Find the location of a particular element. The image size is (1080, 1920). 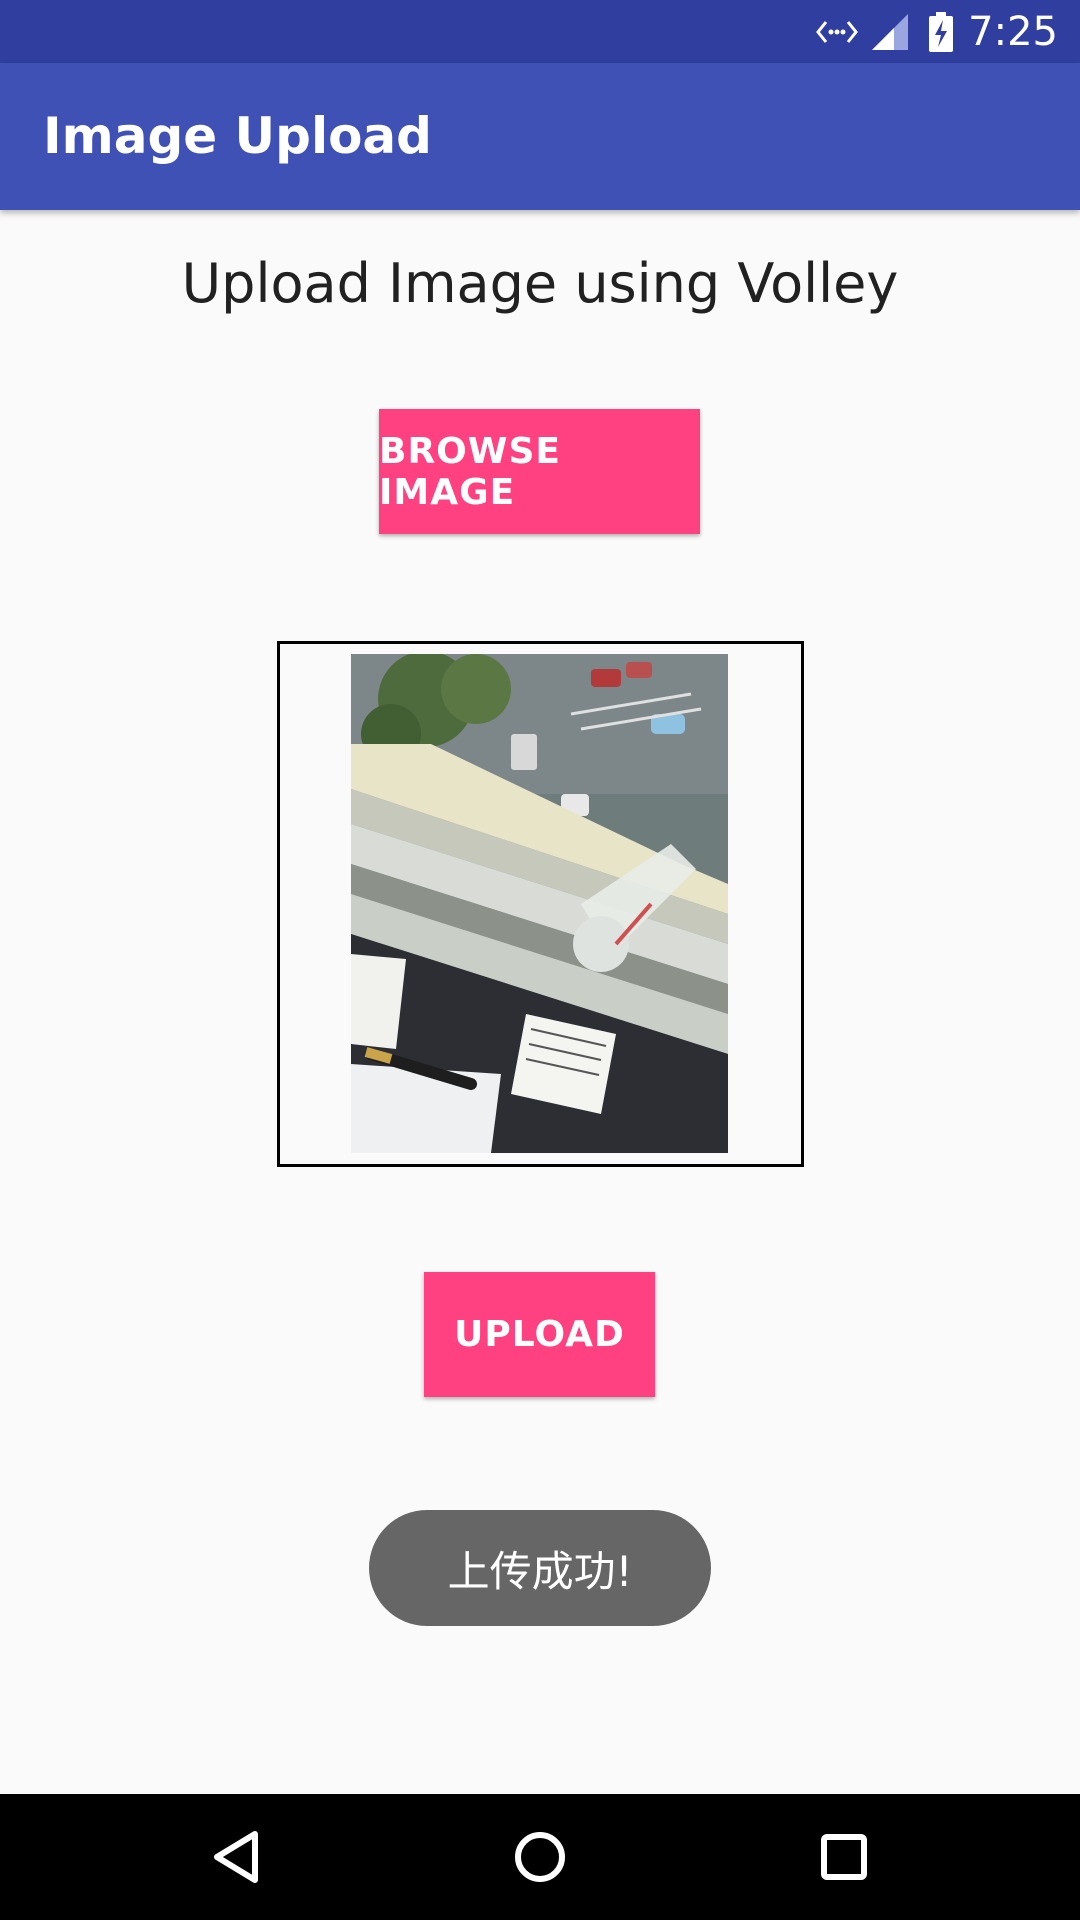

status-time: 7:25 is located at coordinates (1013, 31).